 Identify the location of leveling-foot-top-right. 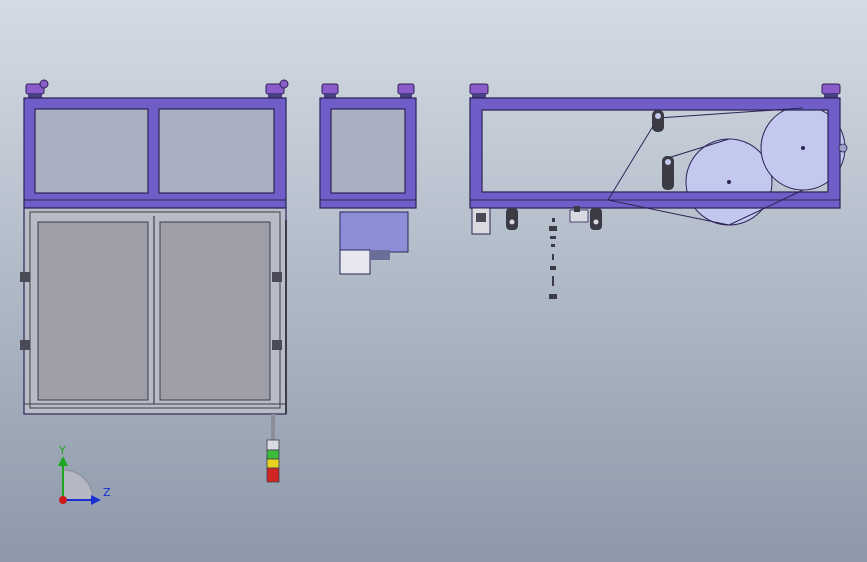
(831, 90).